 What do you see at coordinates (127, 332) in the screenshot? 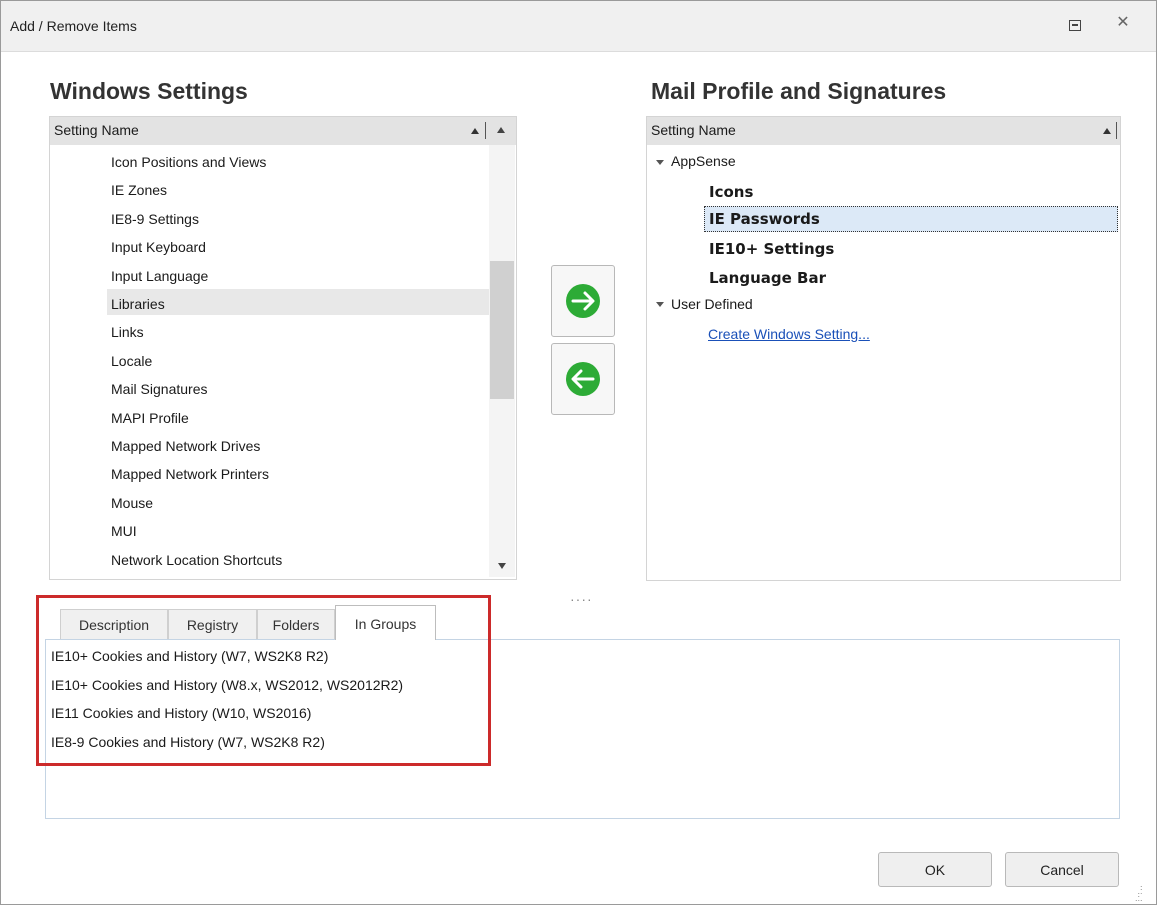
I see `list-item: Links` at bounding box center [127, 332].